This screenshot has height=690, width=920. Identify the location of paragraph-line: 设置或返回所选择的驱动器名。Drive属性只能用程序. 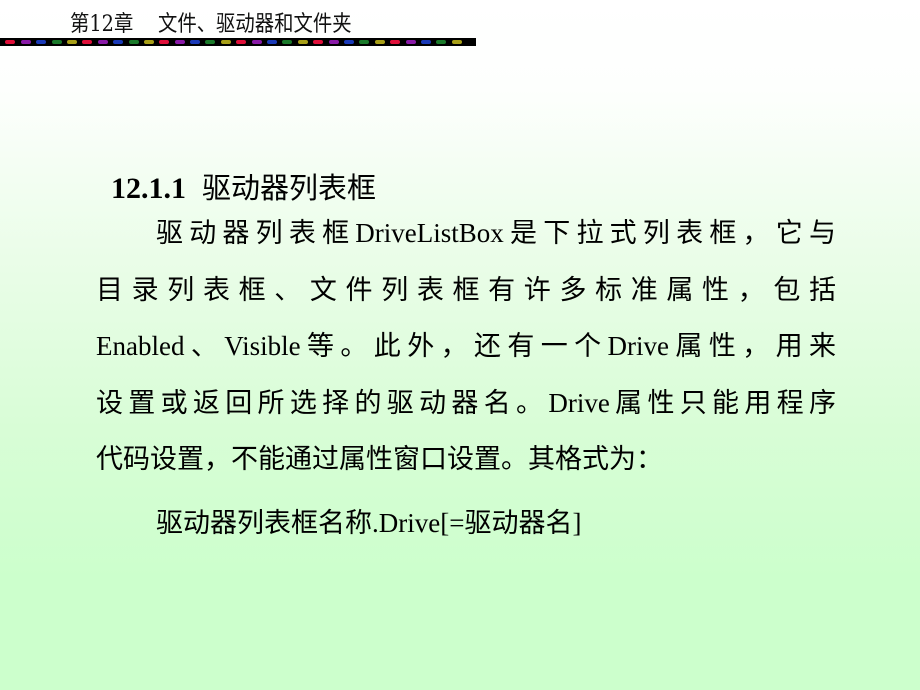
(466, 402).